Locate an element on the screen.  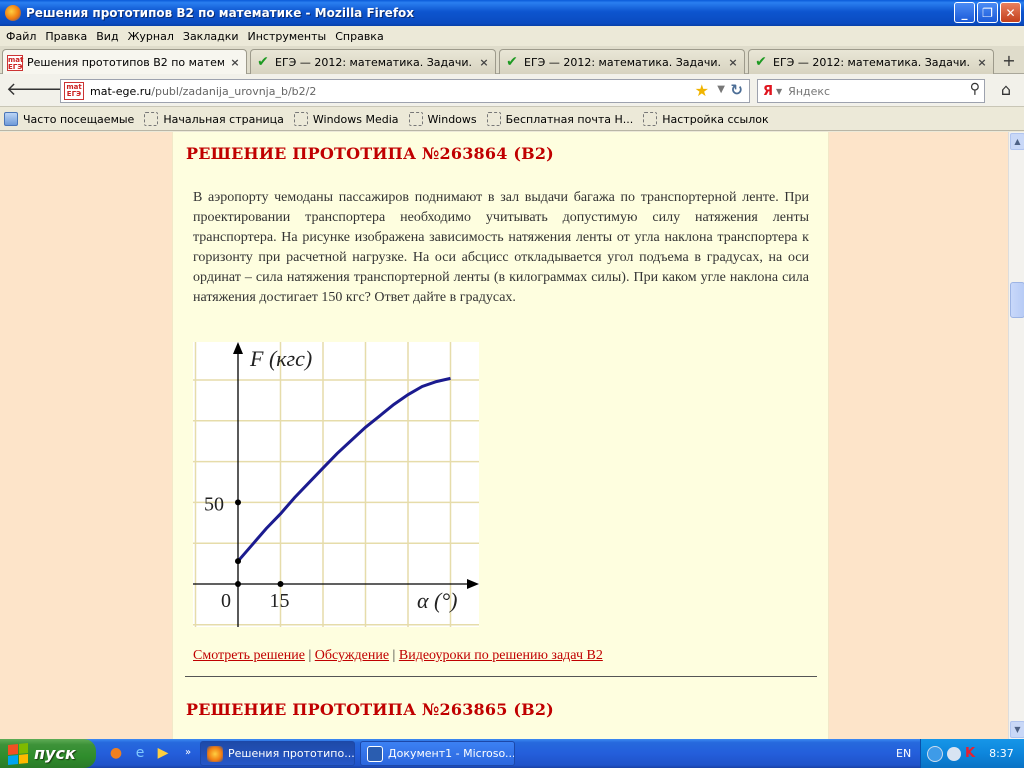
menu-history: Журнал is located at coordinates (151, 36).